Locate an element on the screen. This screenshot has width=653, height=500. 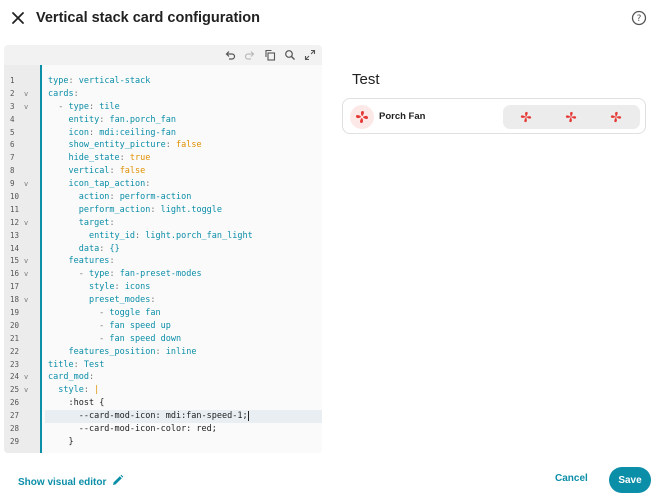
code-line: 15 v features: is located at coordinates (163, 261).